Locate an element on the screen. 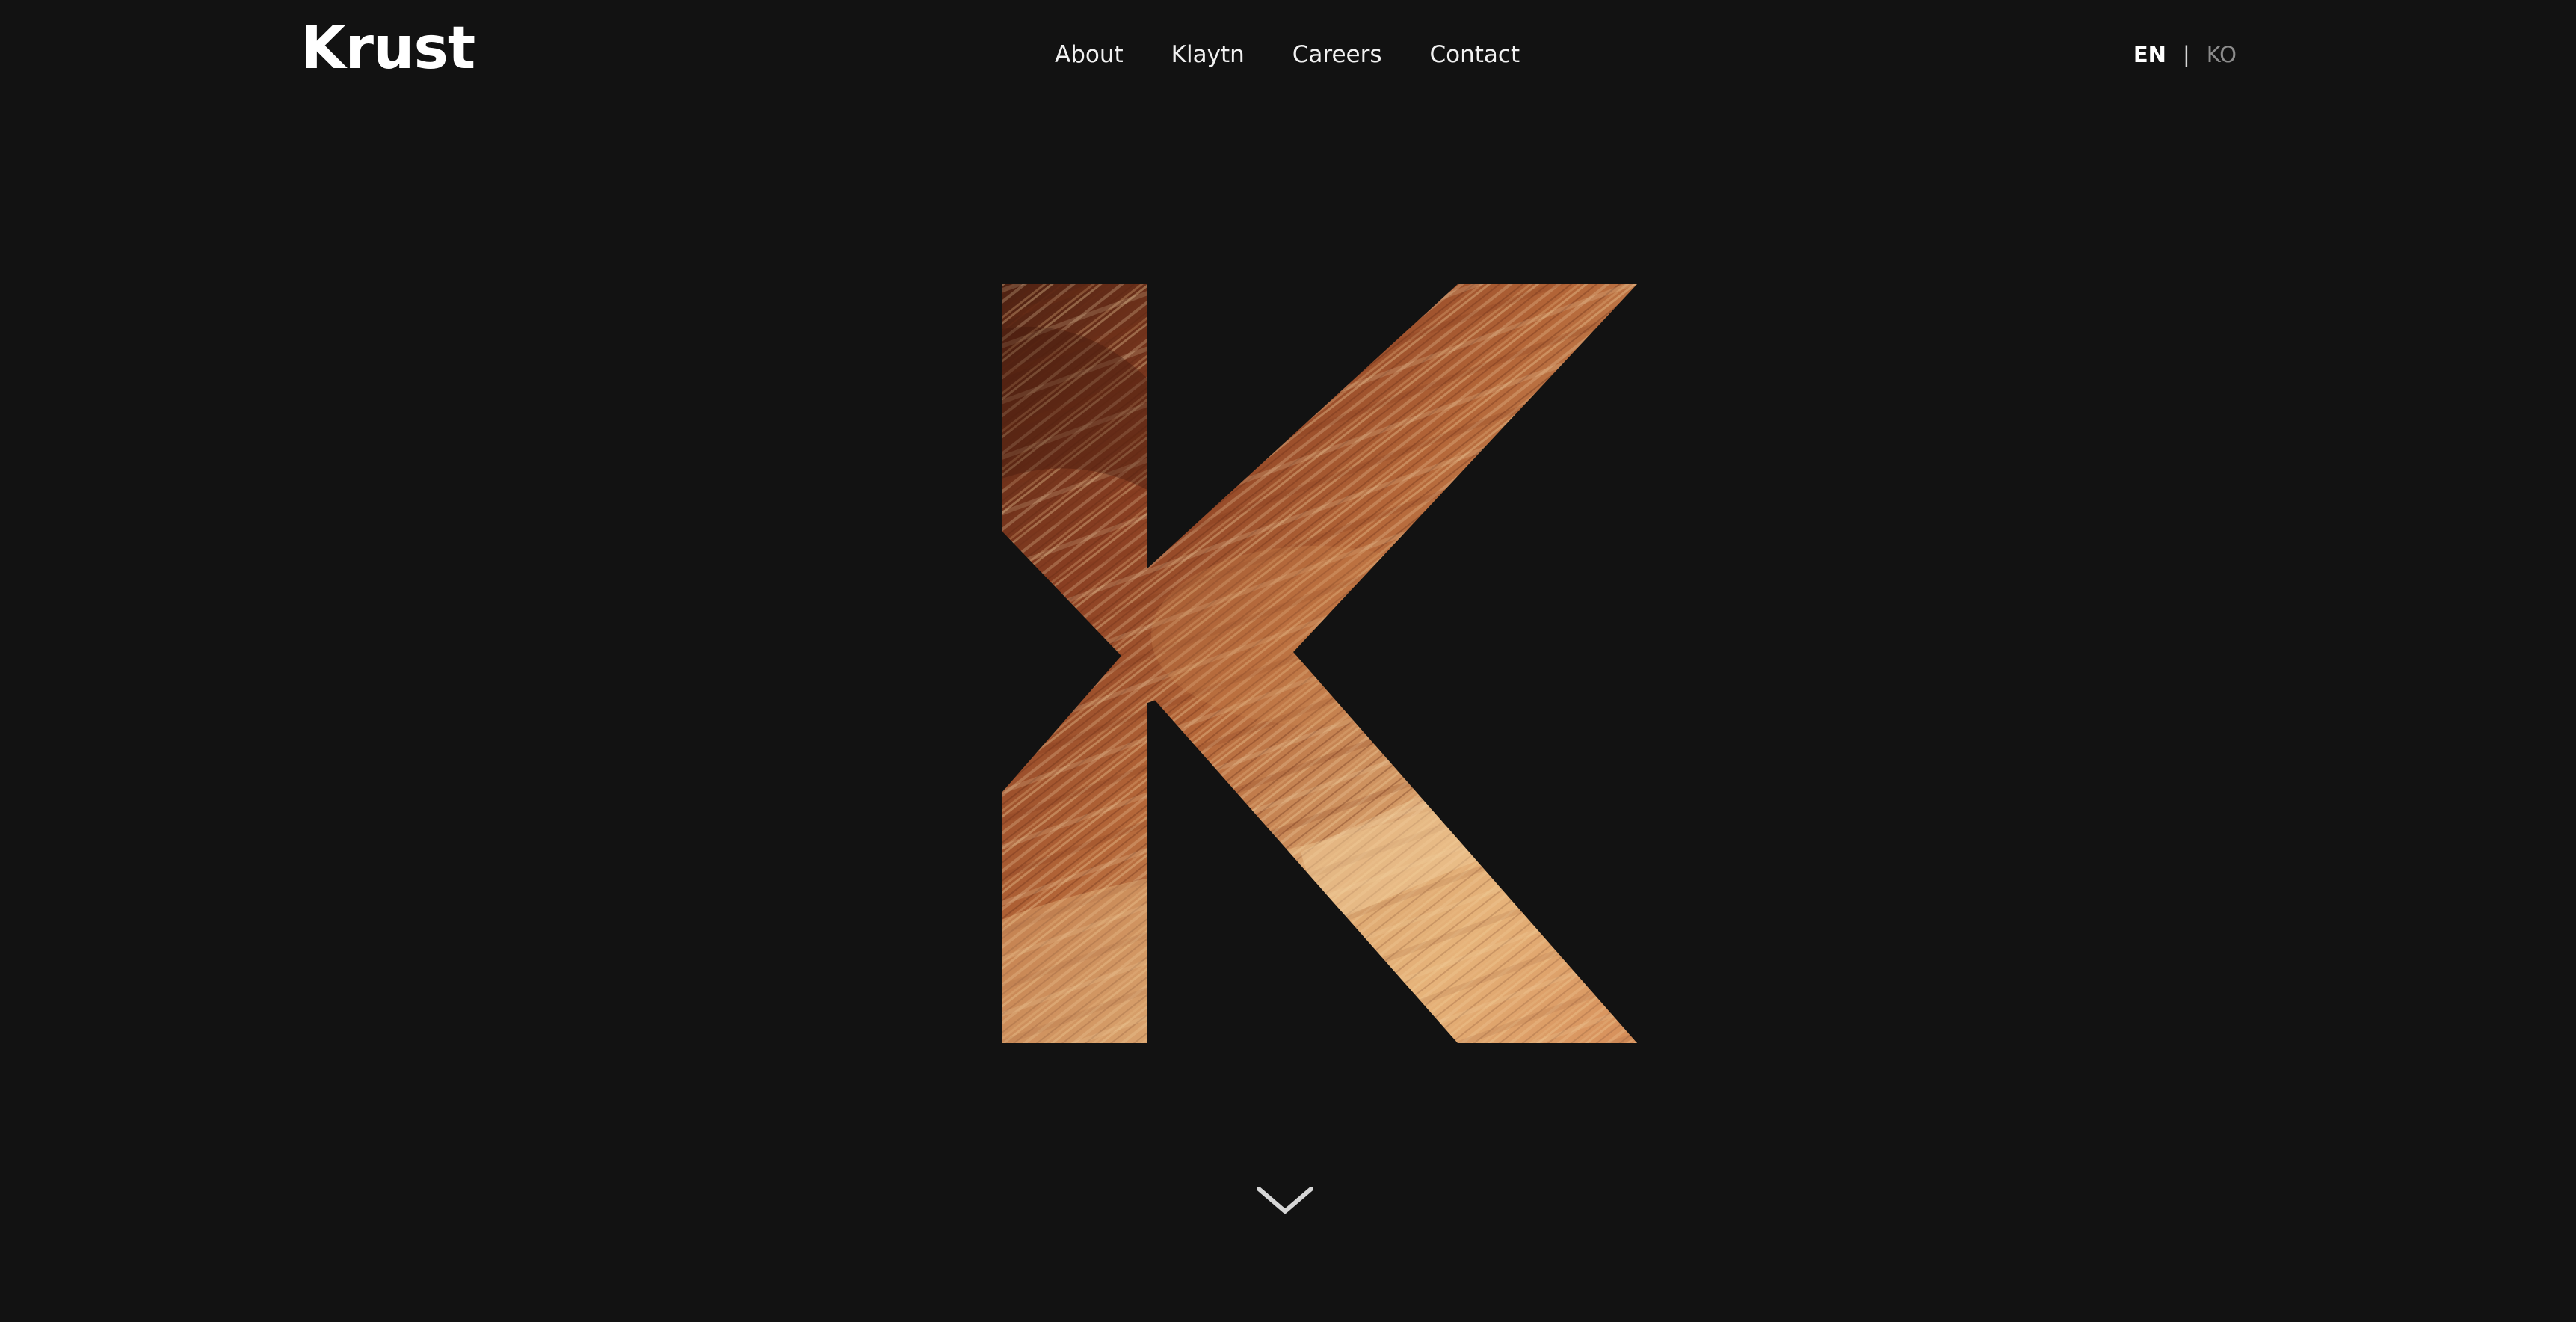  nav-contact-link: Contact is located at coordinates (1475, 54).